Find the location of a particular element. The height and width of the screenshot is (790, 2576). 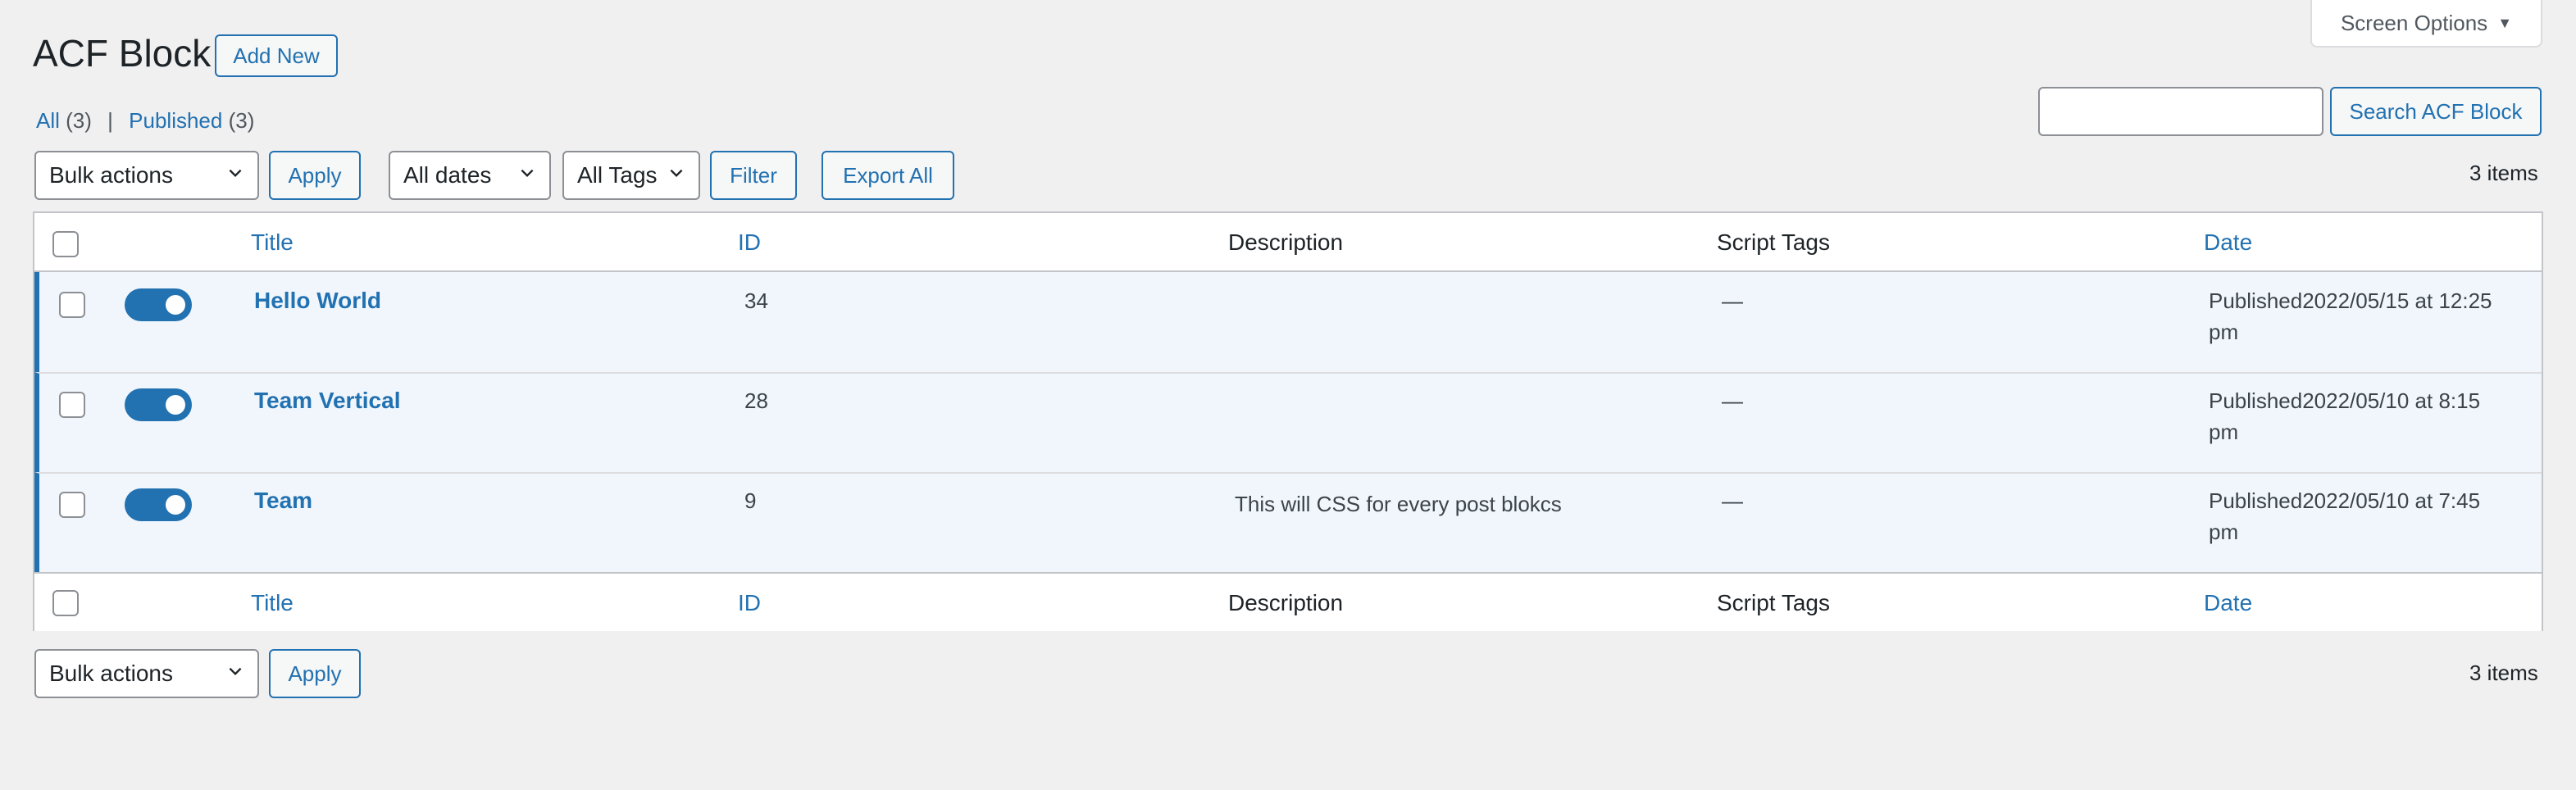

search-button: Search ACF Block is located at coordinates (2436, 111).